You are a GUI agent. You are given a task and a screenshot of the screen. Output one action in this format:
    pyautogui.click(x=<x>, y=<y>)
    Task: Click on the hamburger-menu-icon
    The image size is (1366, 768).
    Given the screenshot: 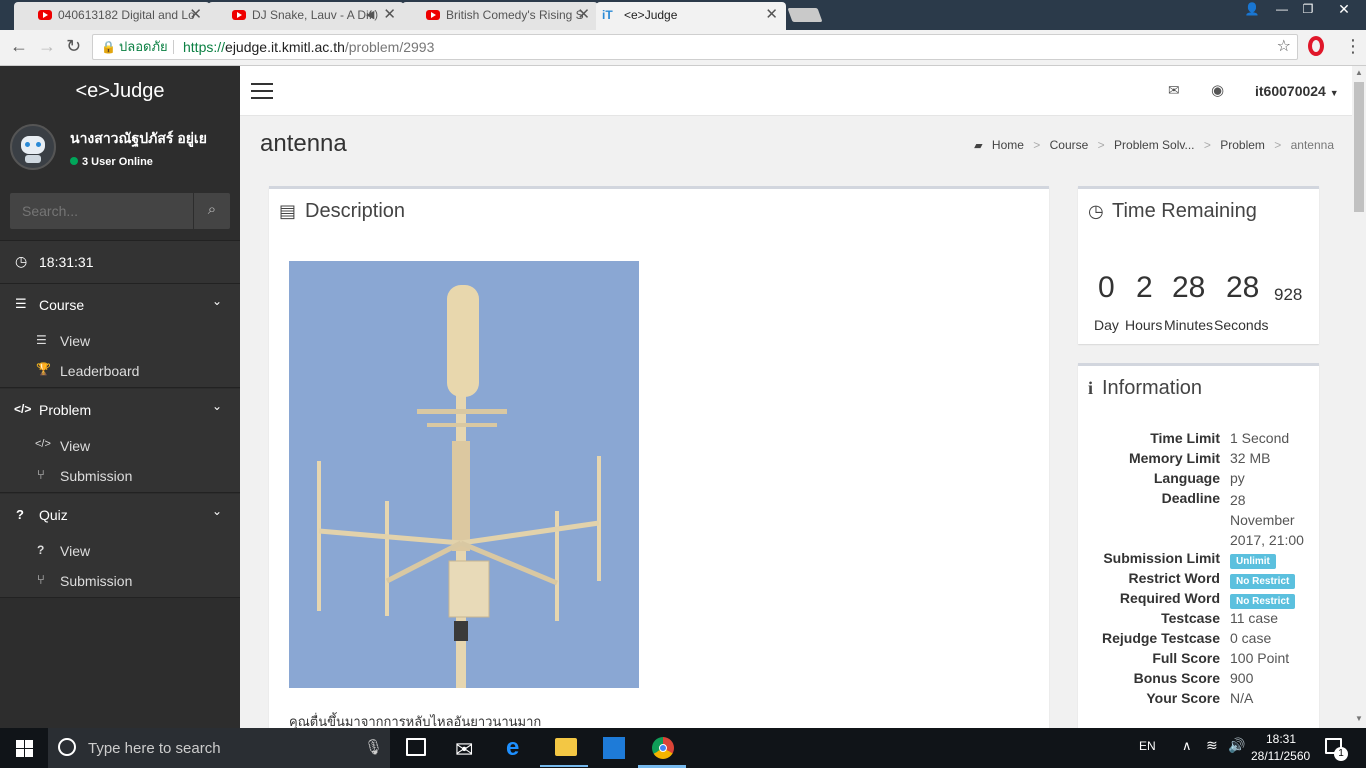 What is the action you would take?
    pyautogui.click(x=262, y=91)
    